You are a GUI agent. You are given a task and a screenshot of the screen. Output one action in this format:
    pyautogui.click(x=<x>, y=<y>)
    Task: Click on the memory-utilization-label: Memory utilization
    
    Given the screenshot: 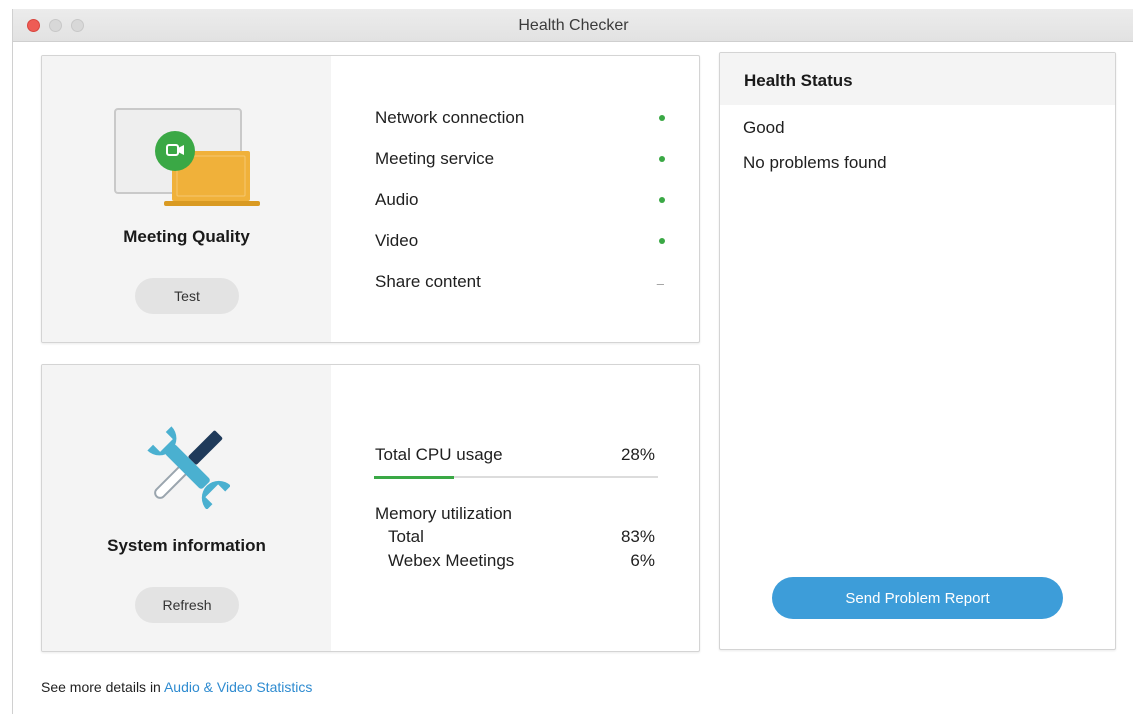 What is the action you would take?
    pyautogui.click(x=443, y=513)
    